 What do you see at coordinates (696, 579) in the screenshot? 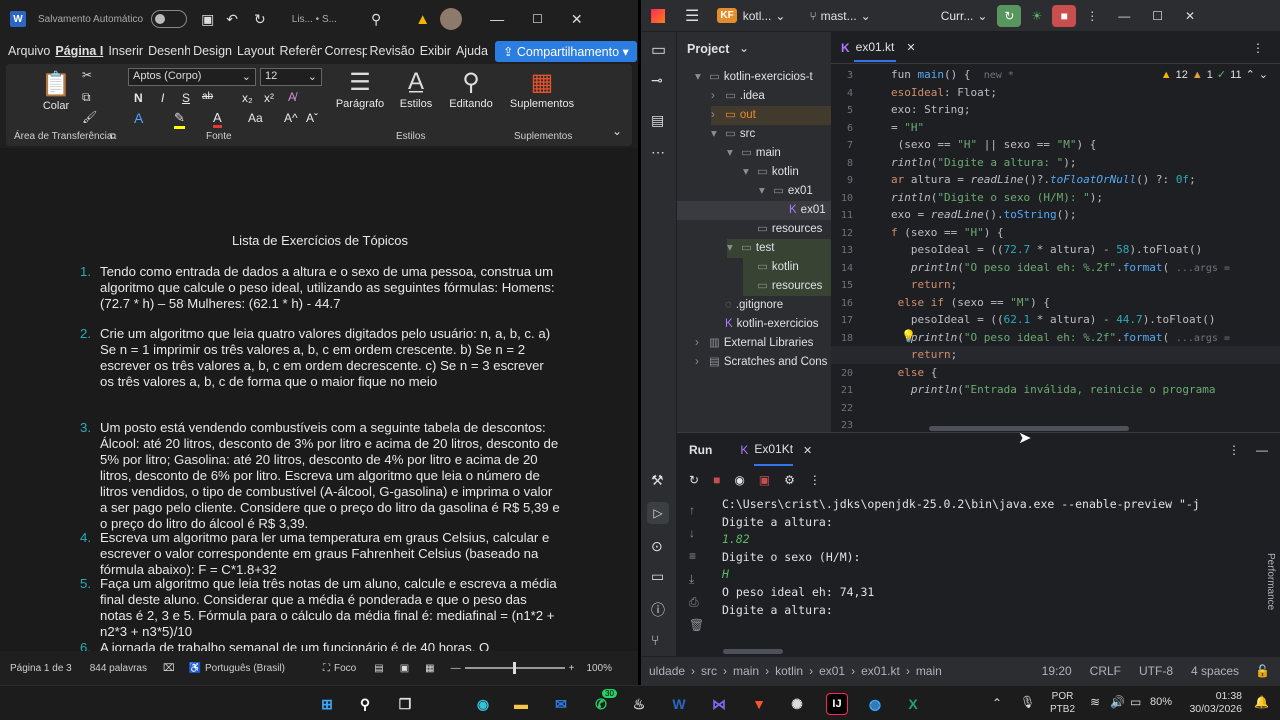
I see `scroll-end-icon: ⤓` at bounding box center [696, 579].